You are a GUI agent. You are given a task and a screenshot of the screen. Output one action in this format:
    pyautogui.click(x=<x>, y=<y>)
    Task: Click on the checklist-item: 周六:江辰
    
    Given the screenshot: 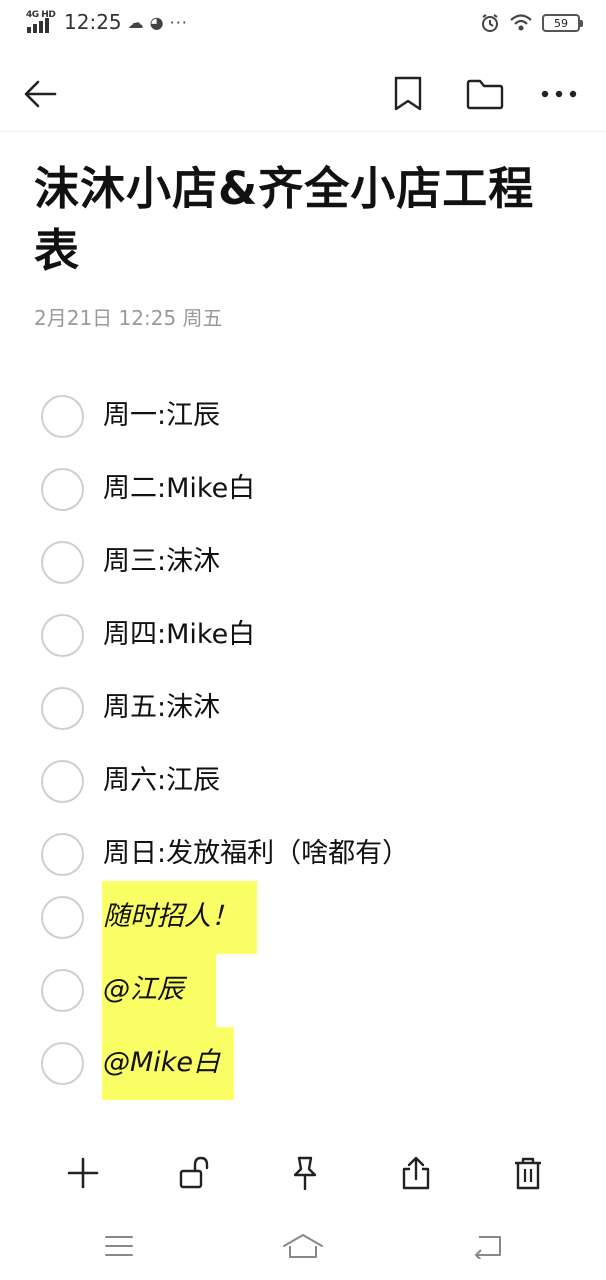 What is the action you would take?
    pyautogui.click(x=303, y=781)
    